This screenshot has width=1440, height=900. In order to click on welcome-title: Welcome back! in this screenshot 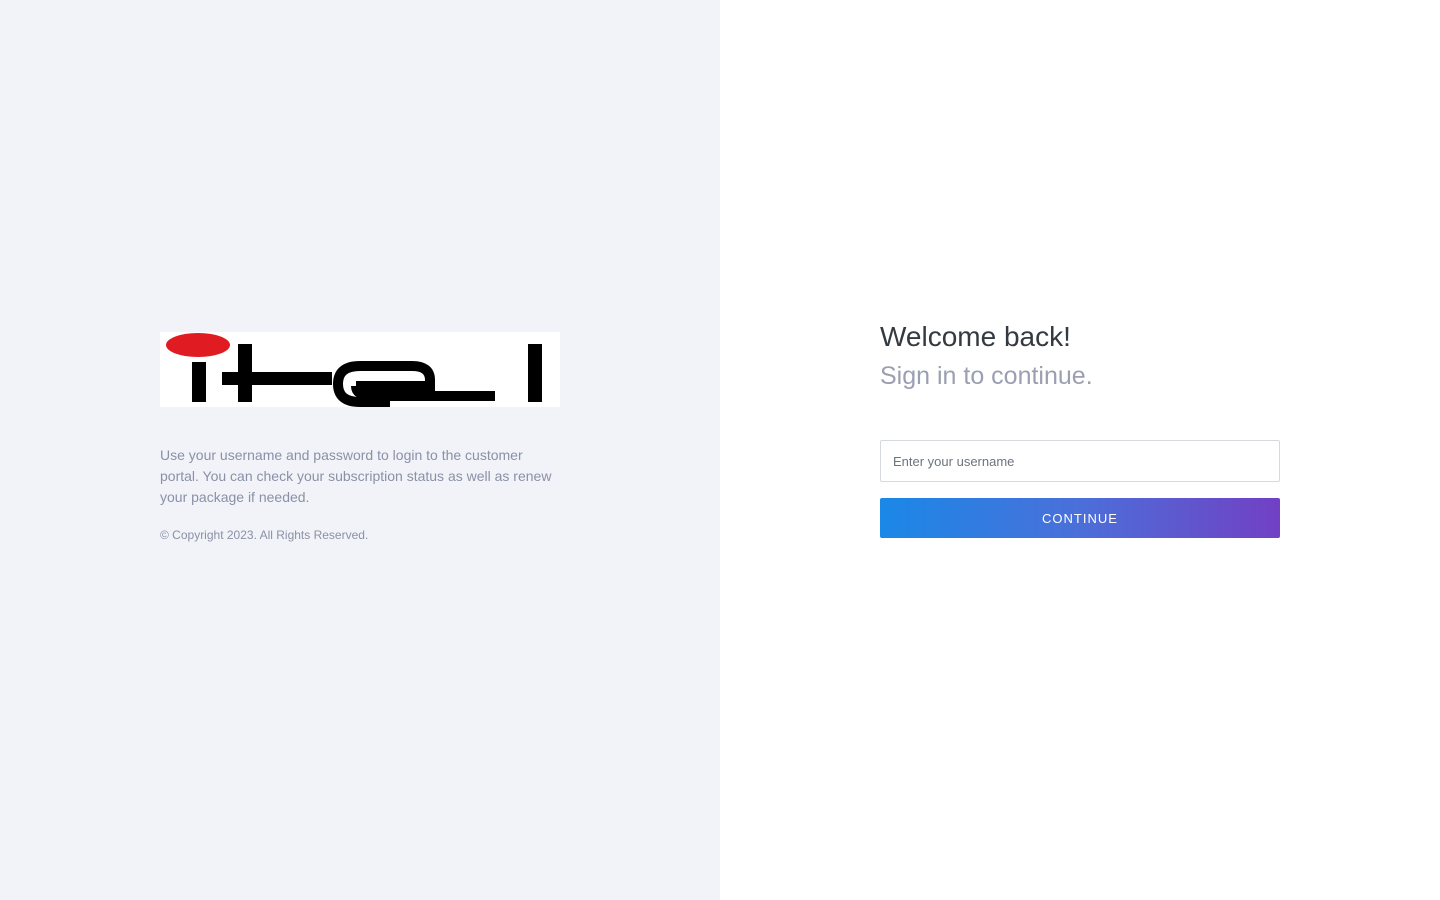, I will do `click(975, 336)`.